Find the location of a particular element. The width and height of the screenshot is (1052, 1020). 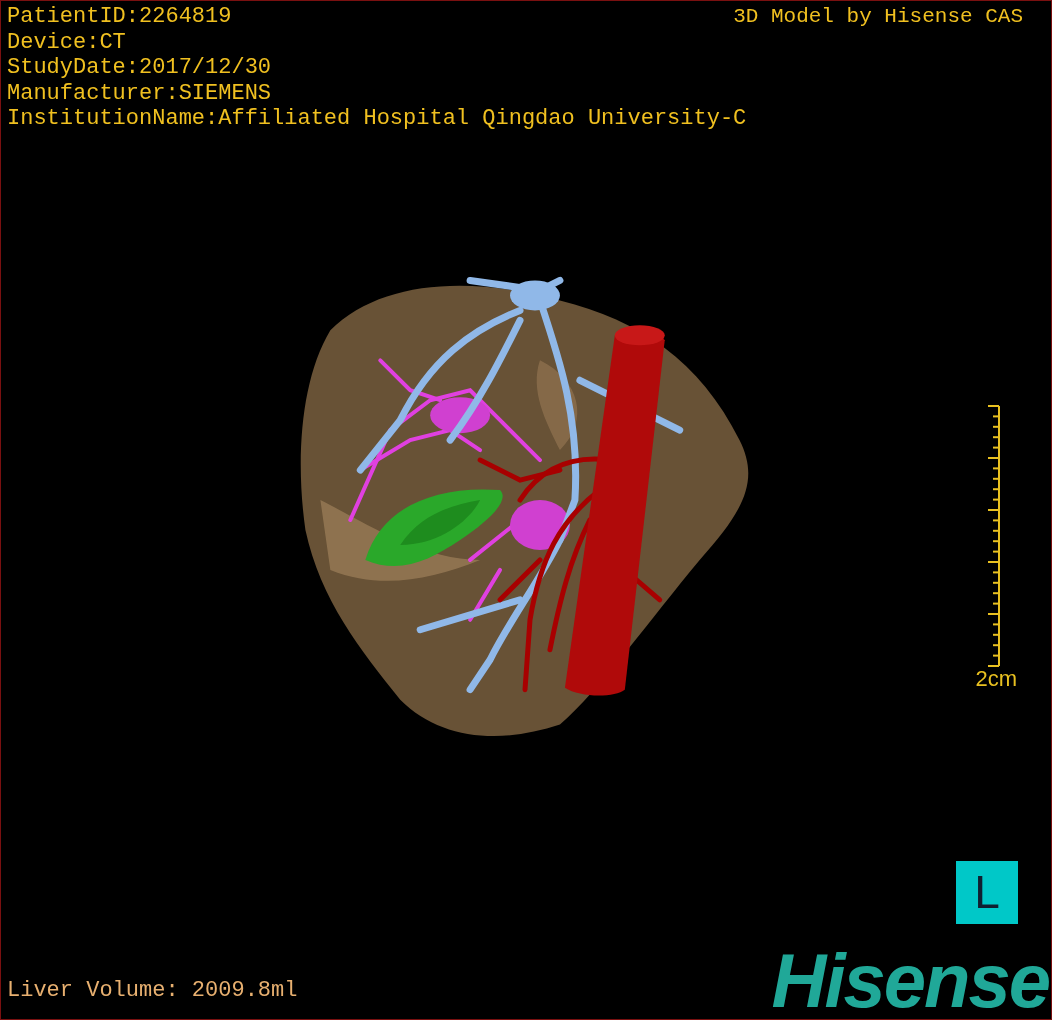

patient-info-text: StudyDate:2017/12/30 is located at coordinates (139, 68).